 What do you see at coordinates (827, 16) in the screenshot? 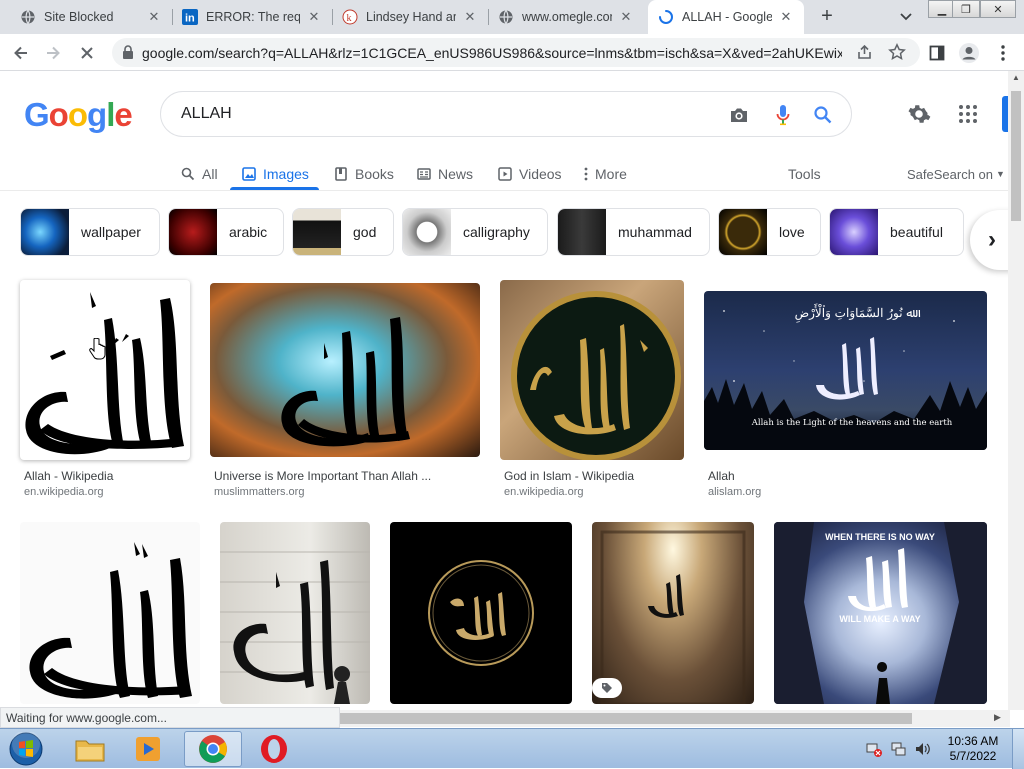
I see `new-tab-button: +` at bounding box center [827, 16].